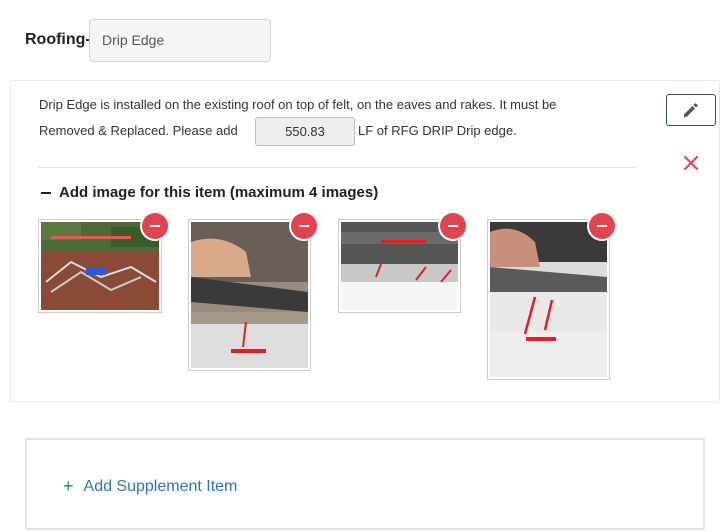 The image size is (720, 532). I want to click on close-icon, so click(691, 163).